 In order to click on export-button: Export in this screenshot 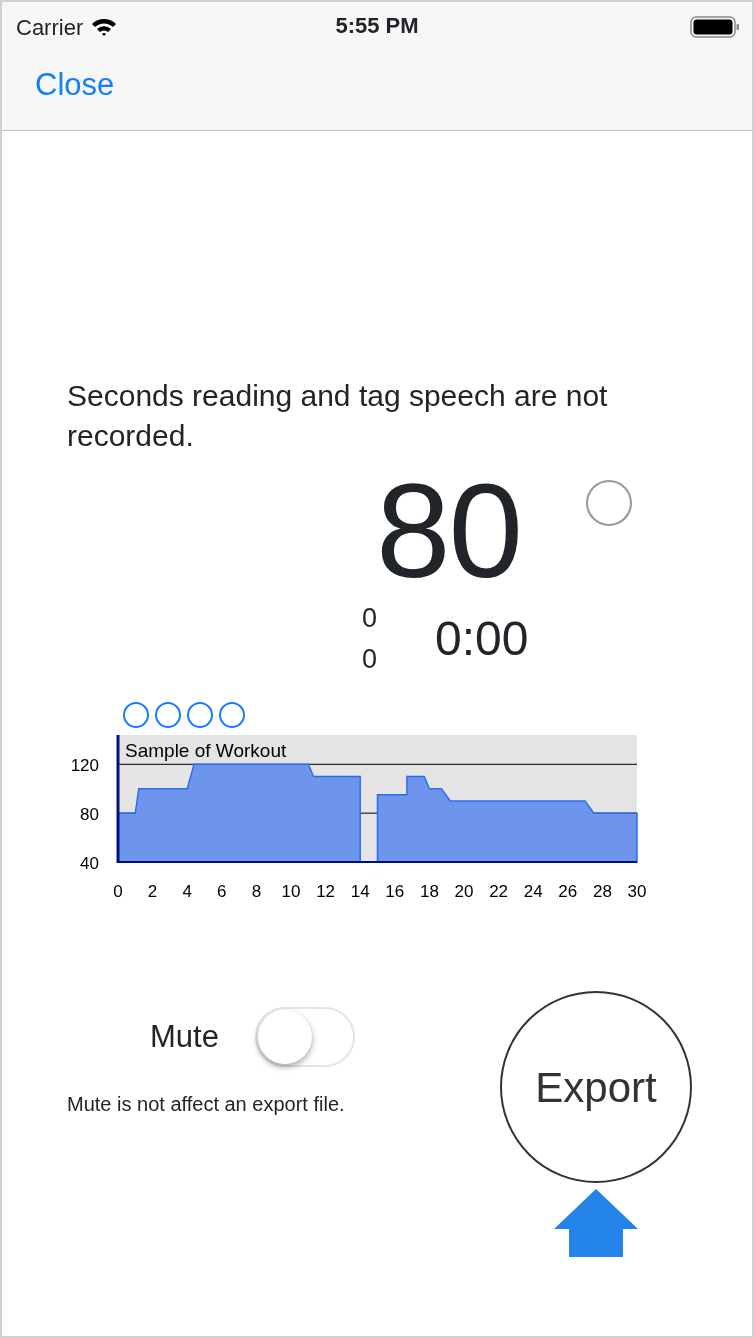, I will do `click(596, 1087)`.